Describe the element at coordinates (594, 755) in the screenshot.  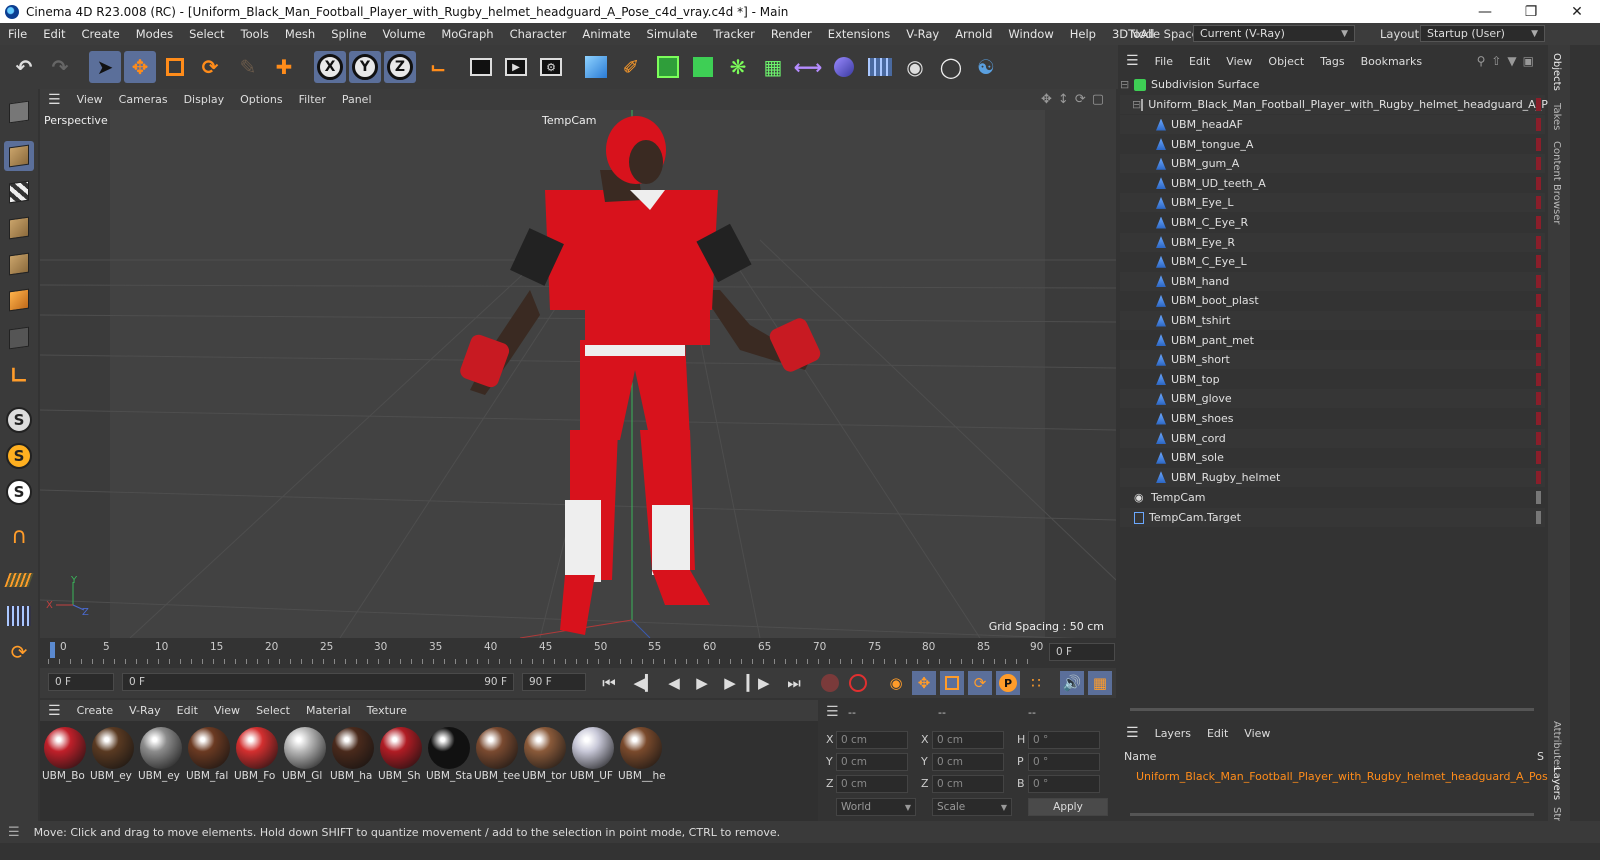
I see `material-swatch: UBM_UF` at that location.